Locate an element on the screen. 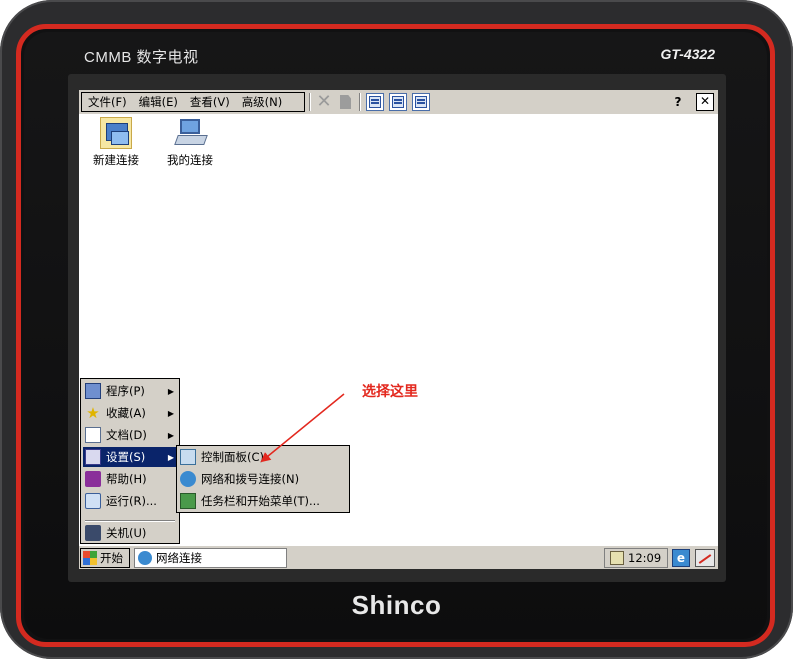  taskbar-window-label: 网络连接 is located at coordinates (179, 558).